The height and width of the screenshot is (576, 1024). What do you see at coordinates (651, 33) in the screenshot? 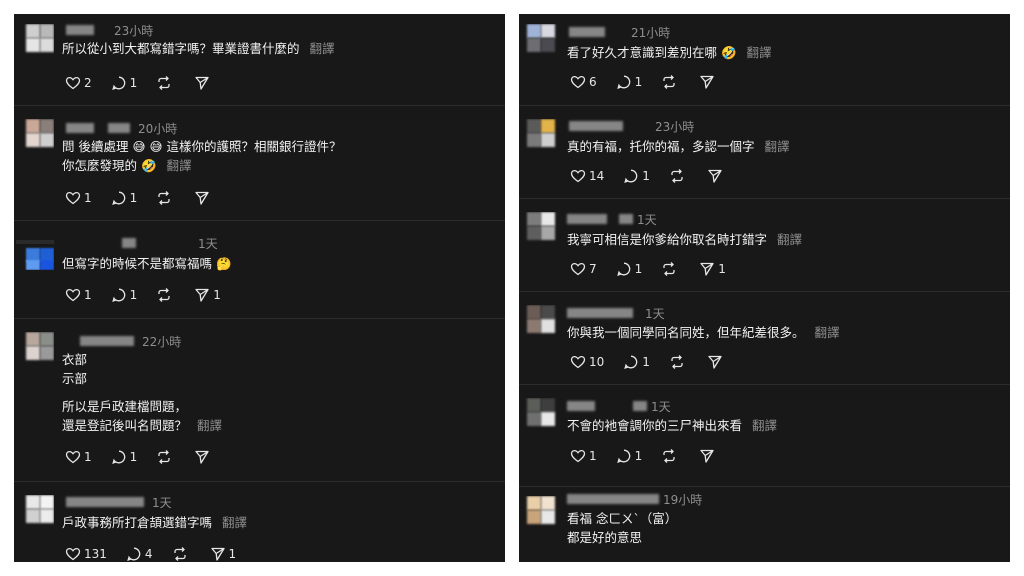
I see `timestamp: 21小時` at bounding box center [651, 33].